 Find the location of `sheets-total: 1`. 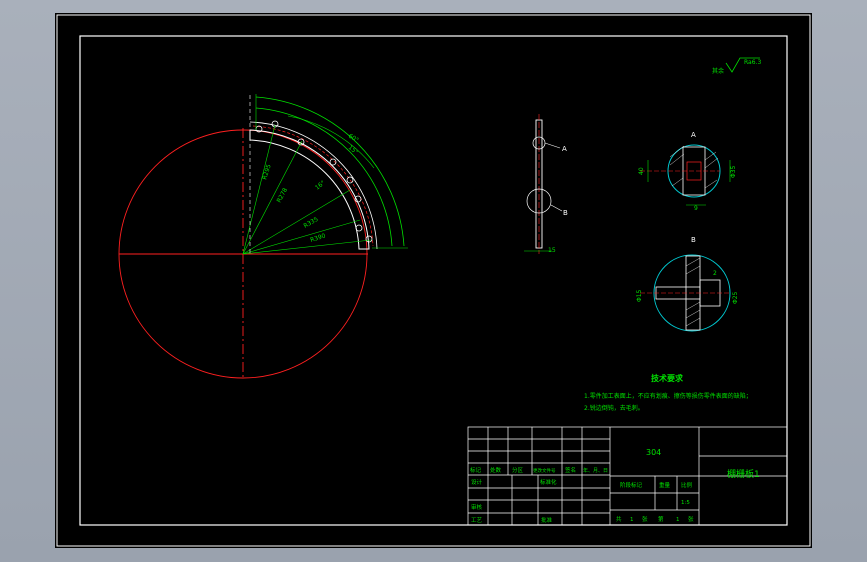

sheets-total: 1 is located at coordinates (632, 520).